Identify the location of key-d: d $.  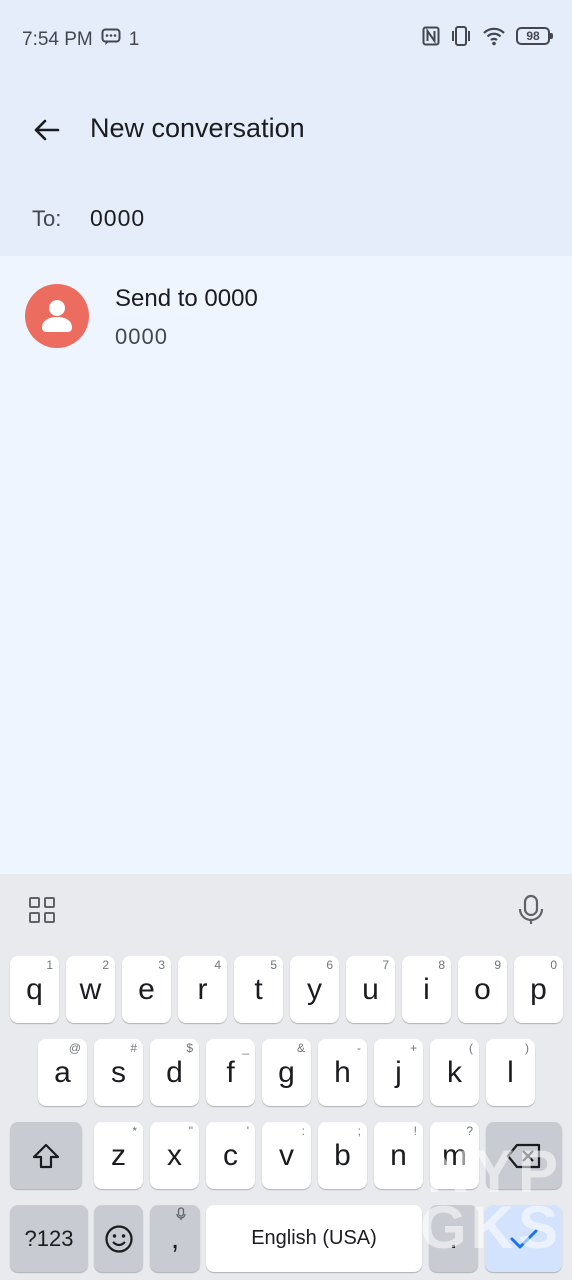
(174, 1072).